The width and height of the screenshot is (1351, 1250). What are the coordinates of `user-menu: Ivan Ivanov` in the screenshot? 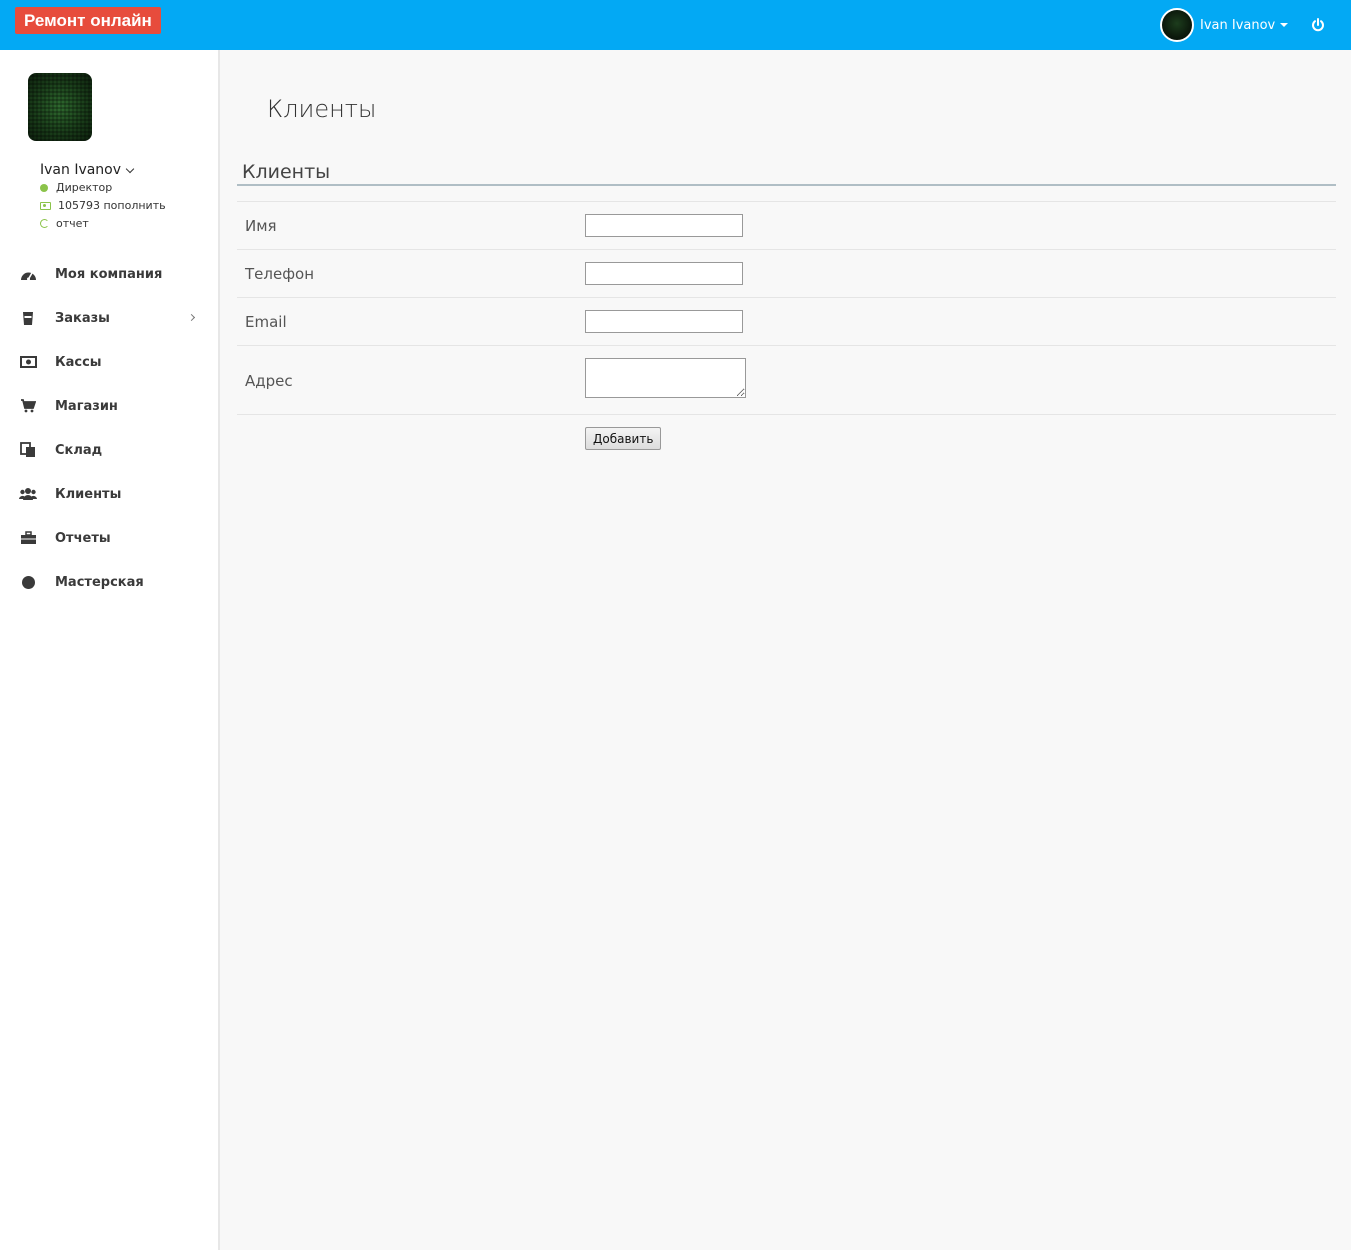 It's located at (1224, 25).